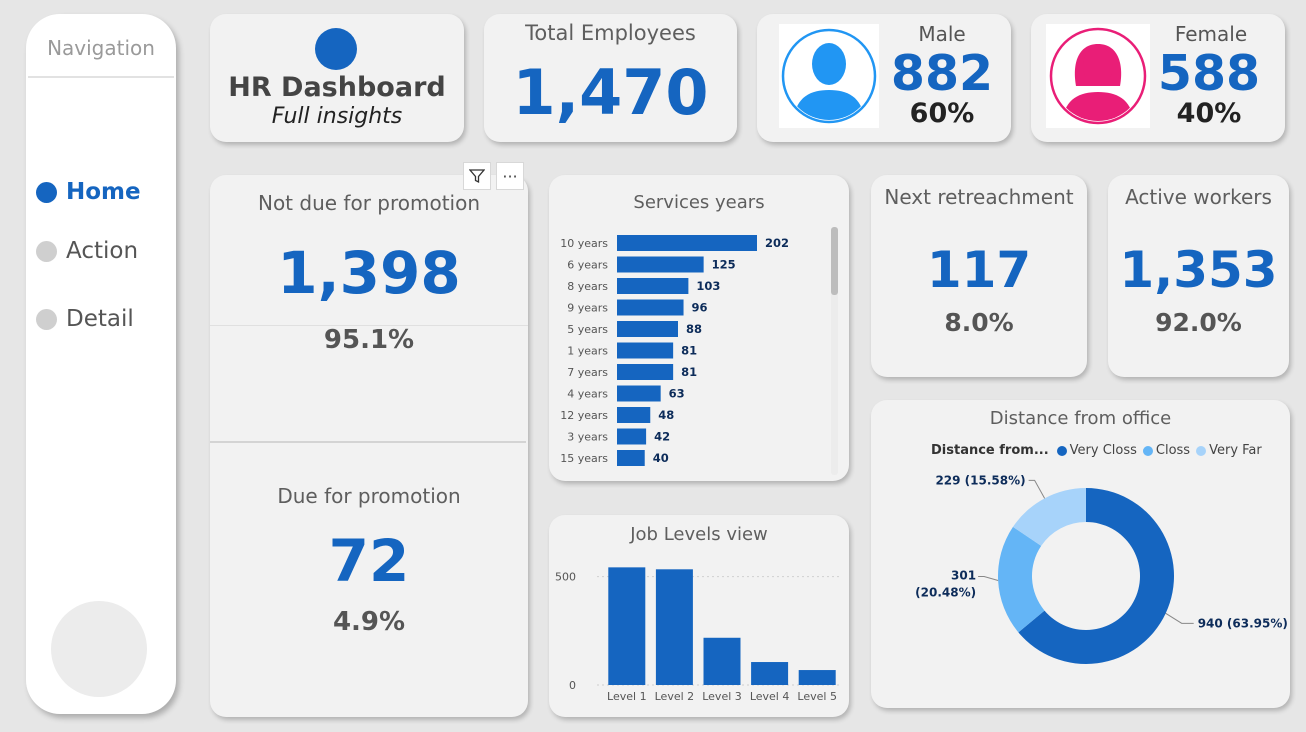 The height and width of the screenshot is (732, 1306). I want to click on next-retrenchment-percent: 8.0%, so click(979, 322).